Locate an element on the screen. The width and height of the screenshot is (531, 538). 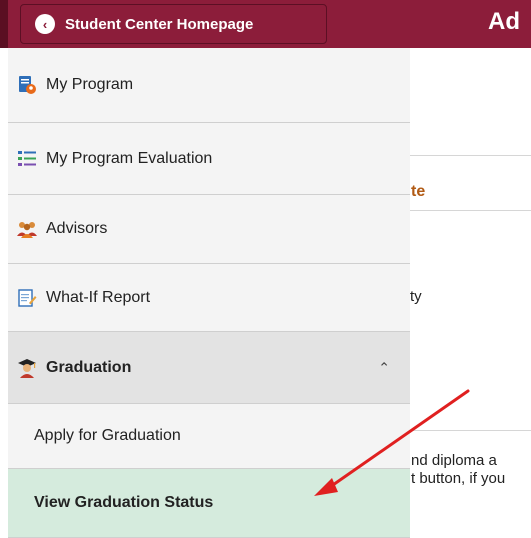
sidebar-group-label: Graduation is located at coordinates (89, 367).